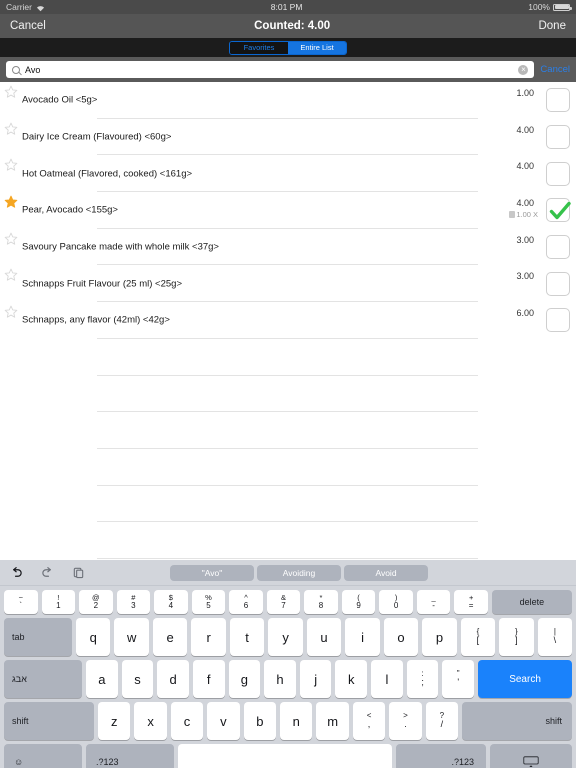 The image size is (576, 768). Describe the element at coordinates (21, 602) in the screenshot. I see `key-`: ~ `` at that location.